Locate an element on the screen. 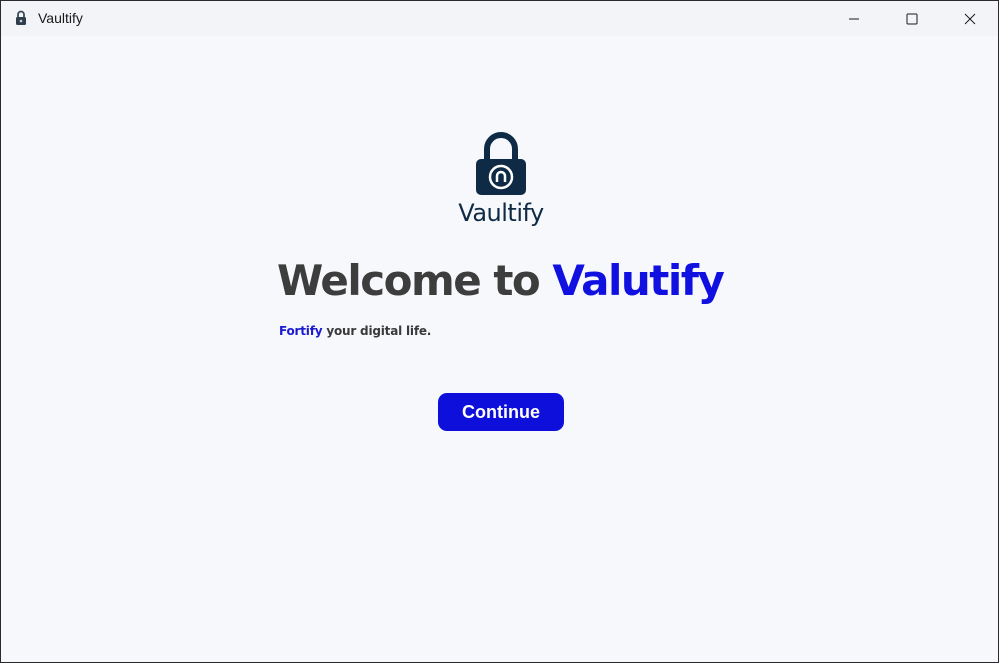 The height and width of the screenshot is (663, 999). tagline: Fortify your digital life. is located at coordinates (355, 331).